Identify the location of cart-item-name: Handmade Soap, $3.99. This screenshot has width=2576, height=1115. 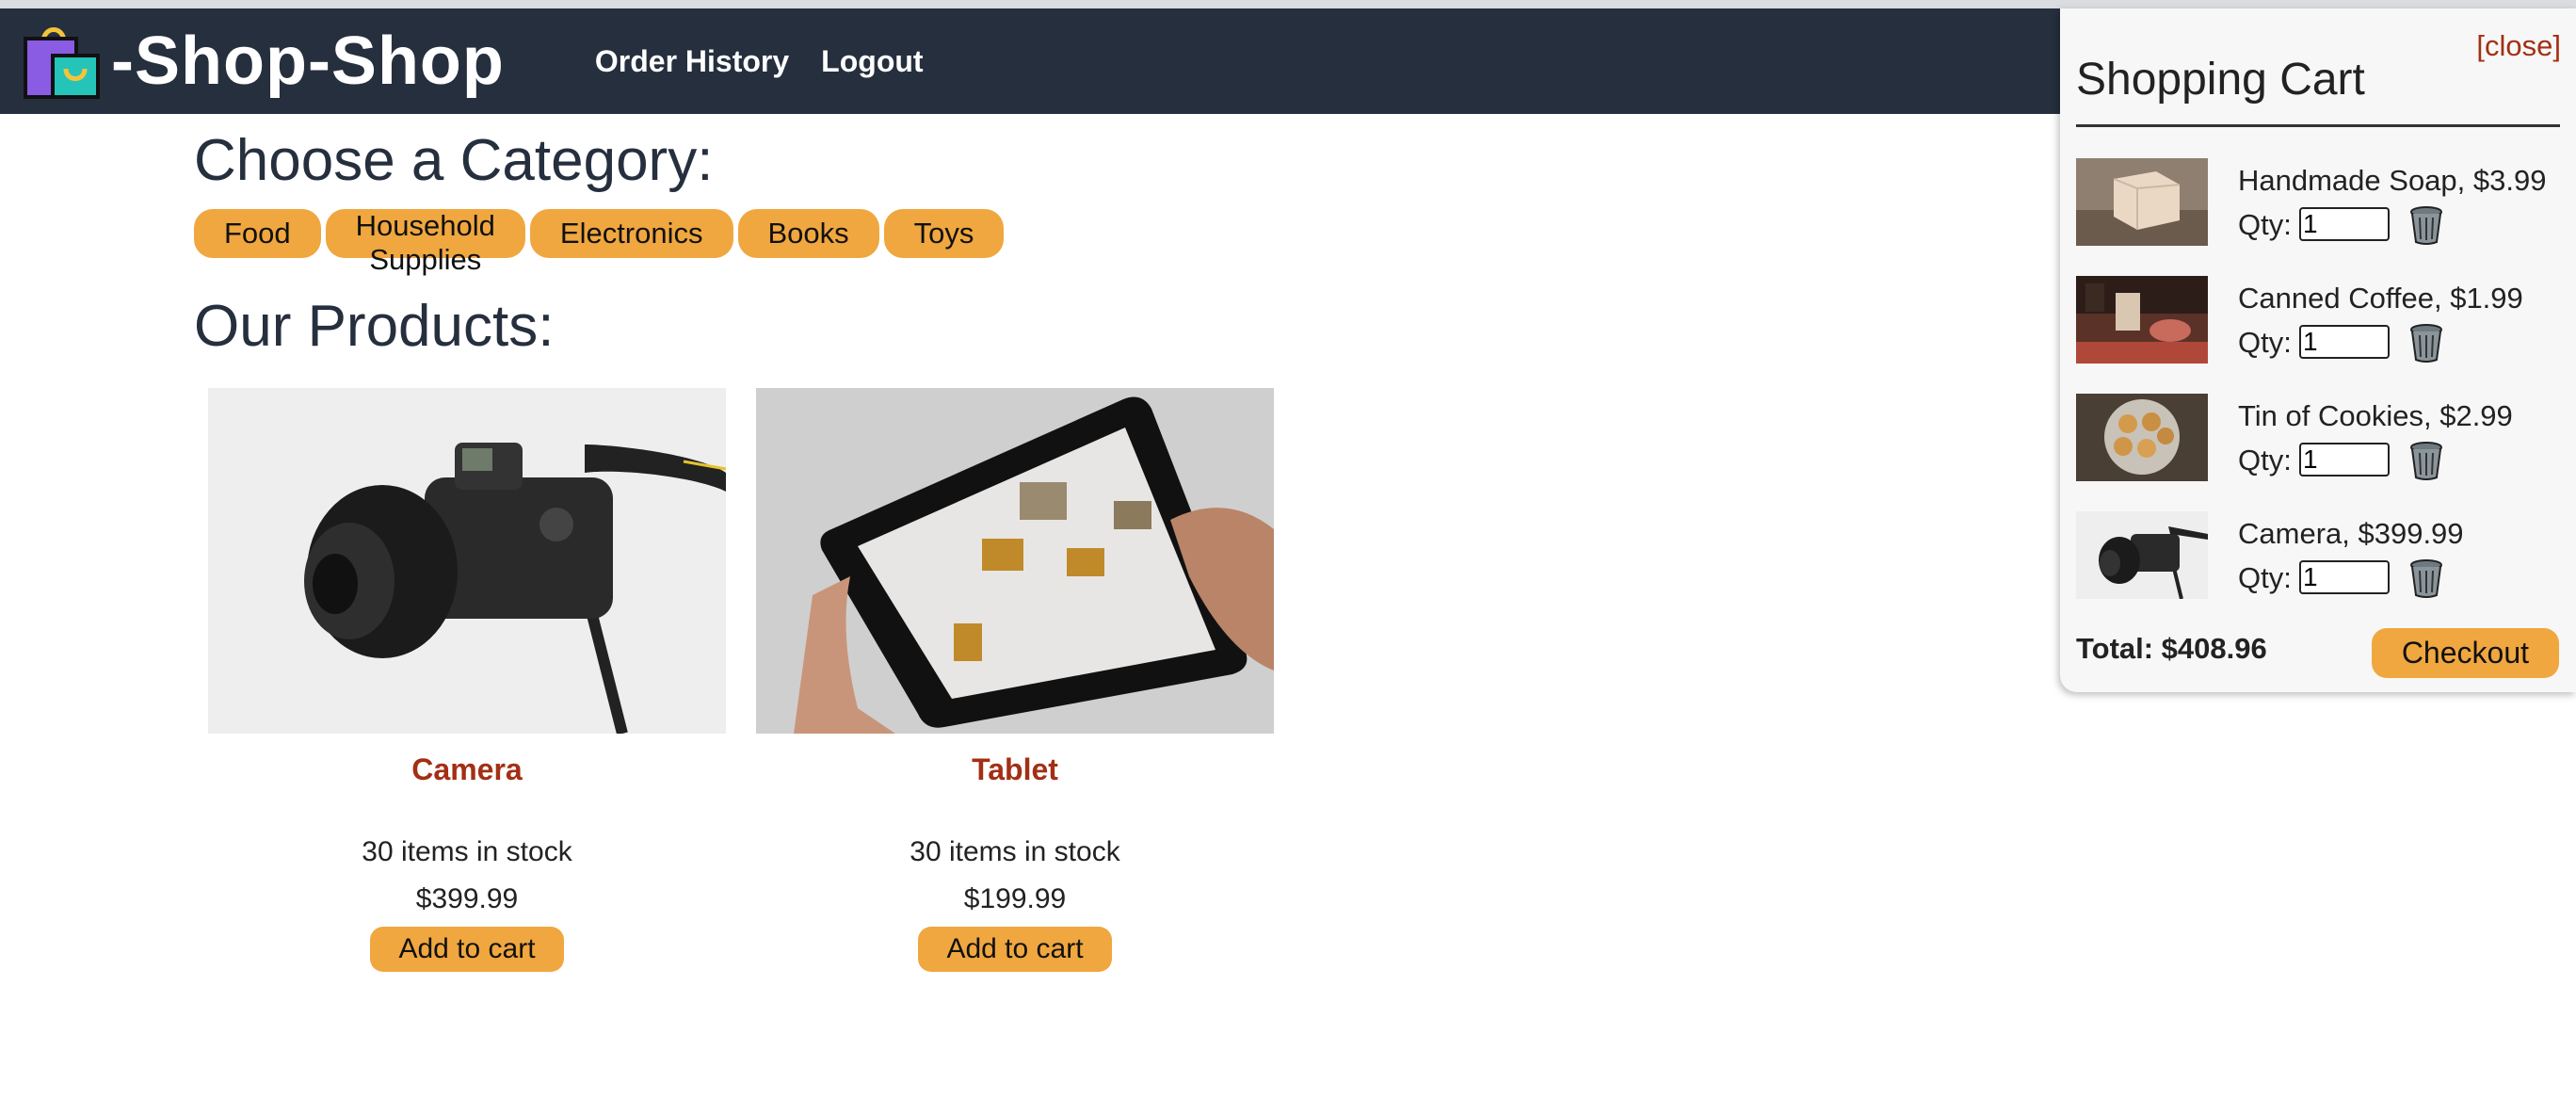
(2392, 181).